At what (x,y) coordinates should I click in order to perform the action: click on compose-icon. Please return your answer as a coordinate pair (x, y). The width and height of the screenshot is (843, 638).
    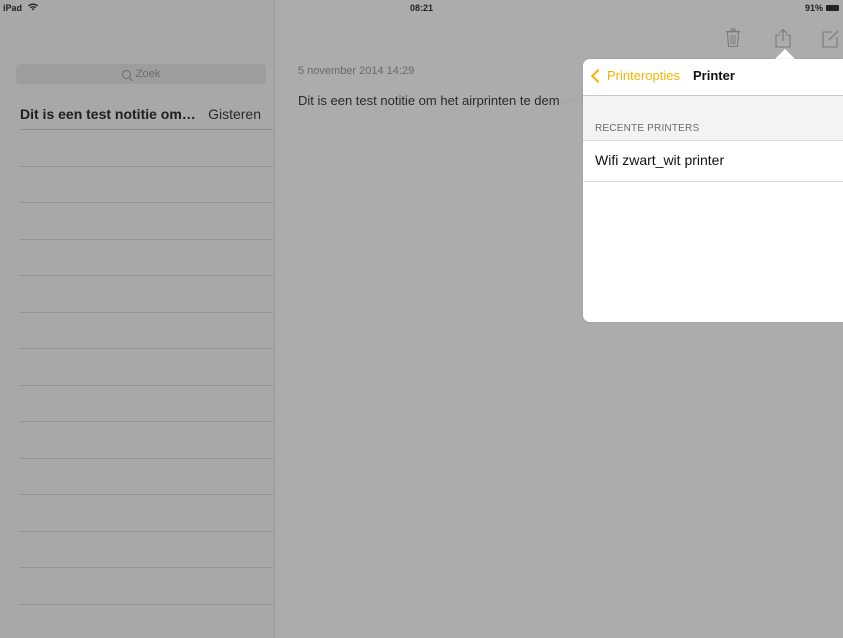
    Looking at the image, I should click on (830, 39).